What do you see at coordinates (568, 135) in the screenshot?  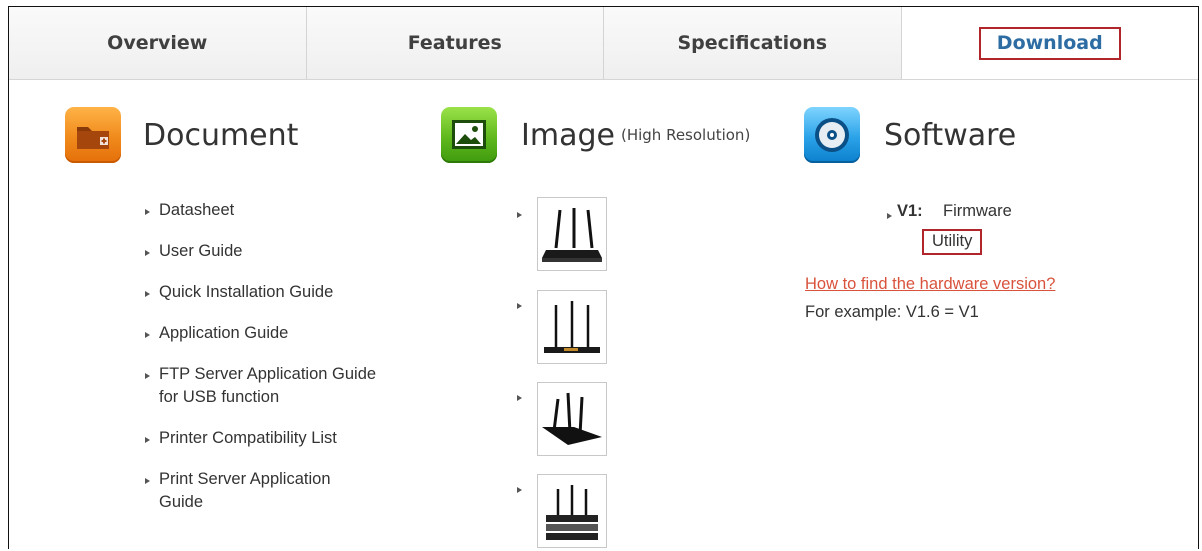 I see `image-title: Image` at bounding box center [568, 135].